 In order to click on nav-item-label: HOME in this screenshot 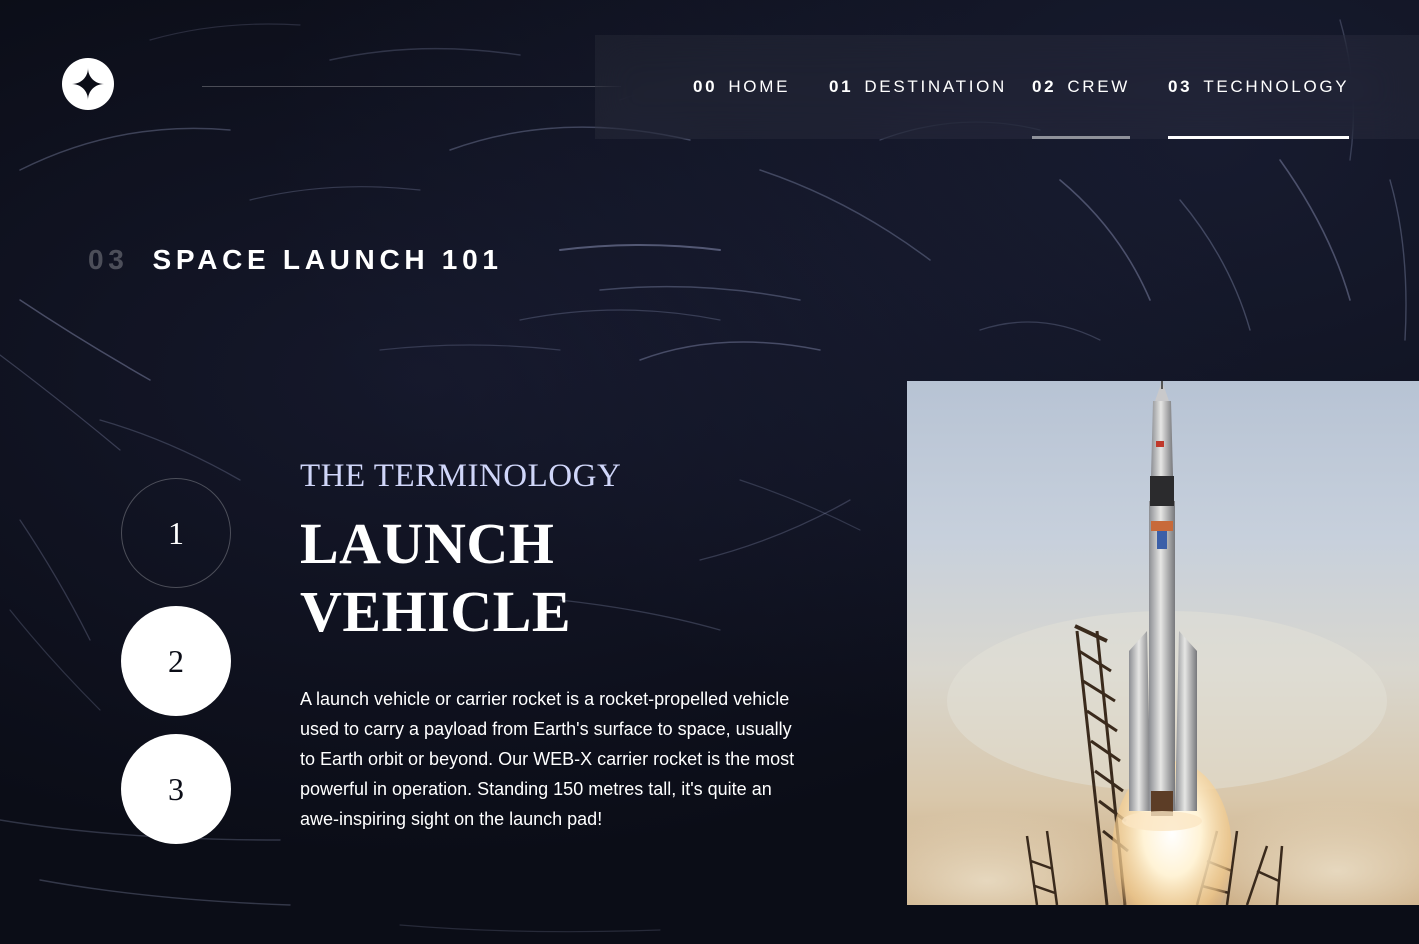, I will do `click(759, 86)`.